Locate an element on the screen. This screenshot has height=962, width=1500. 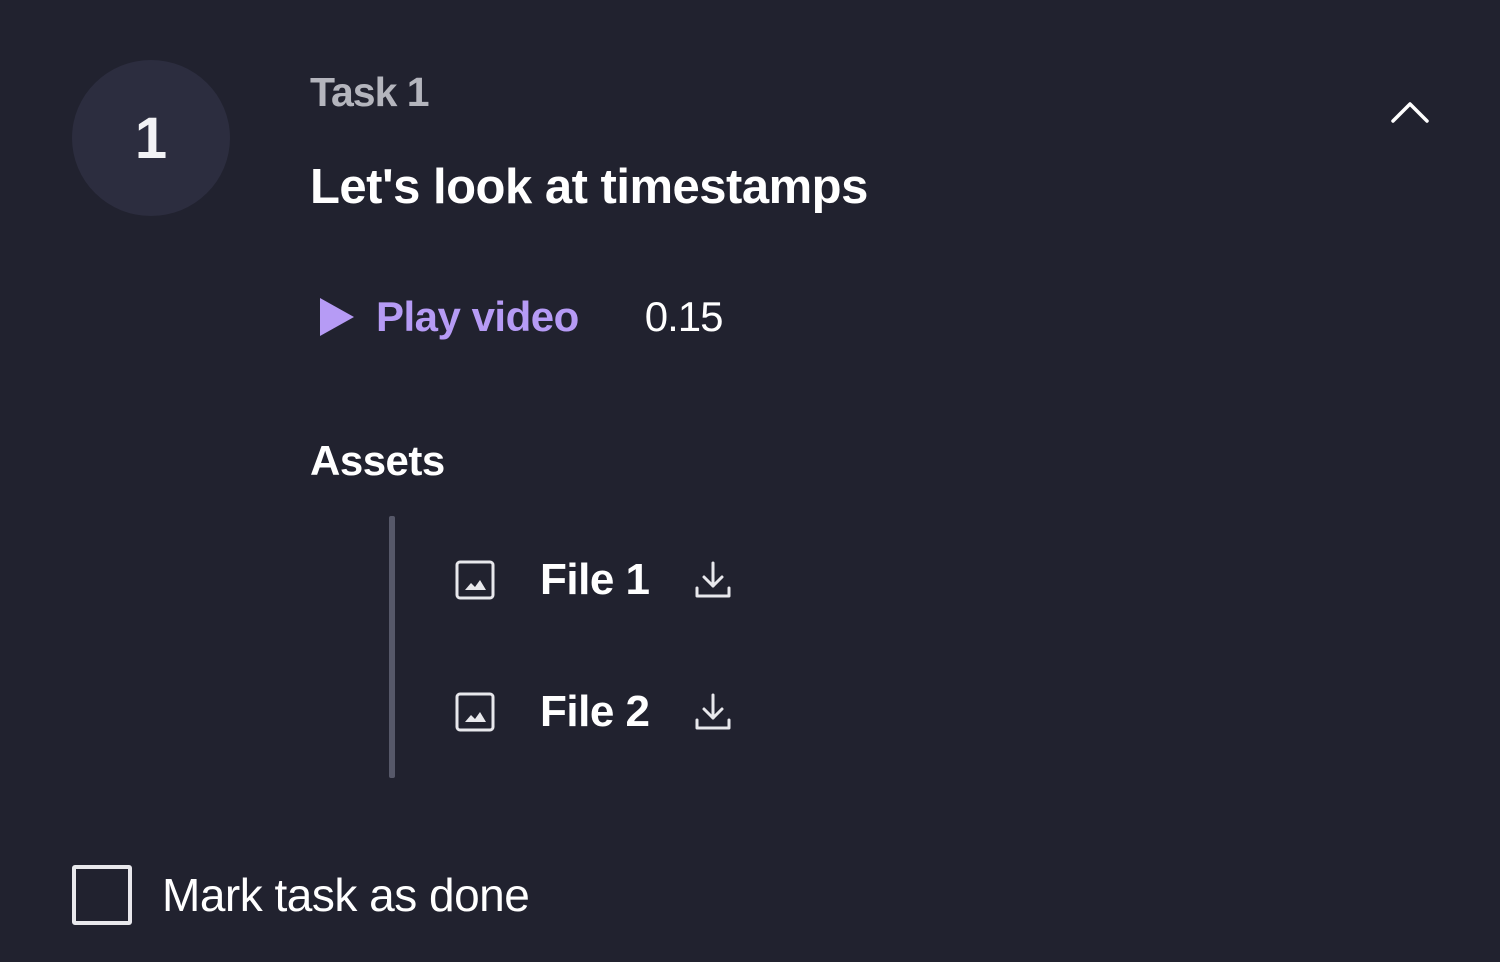
mark-done-row: Mark task as done is located at coordinates (301, 895).